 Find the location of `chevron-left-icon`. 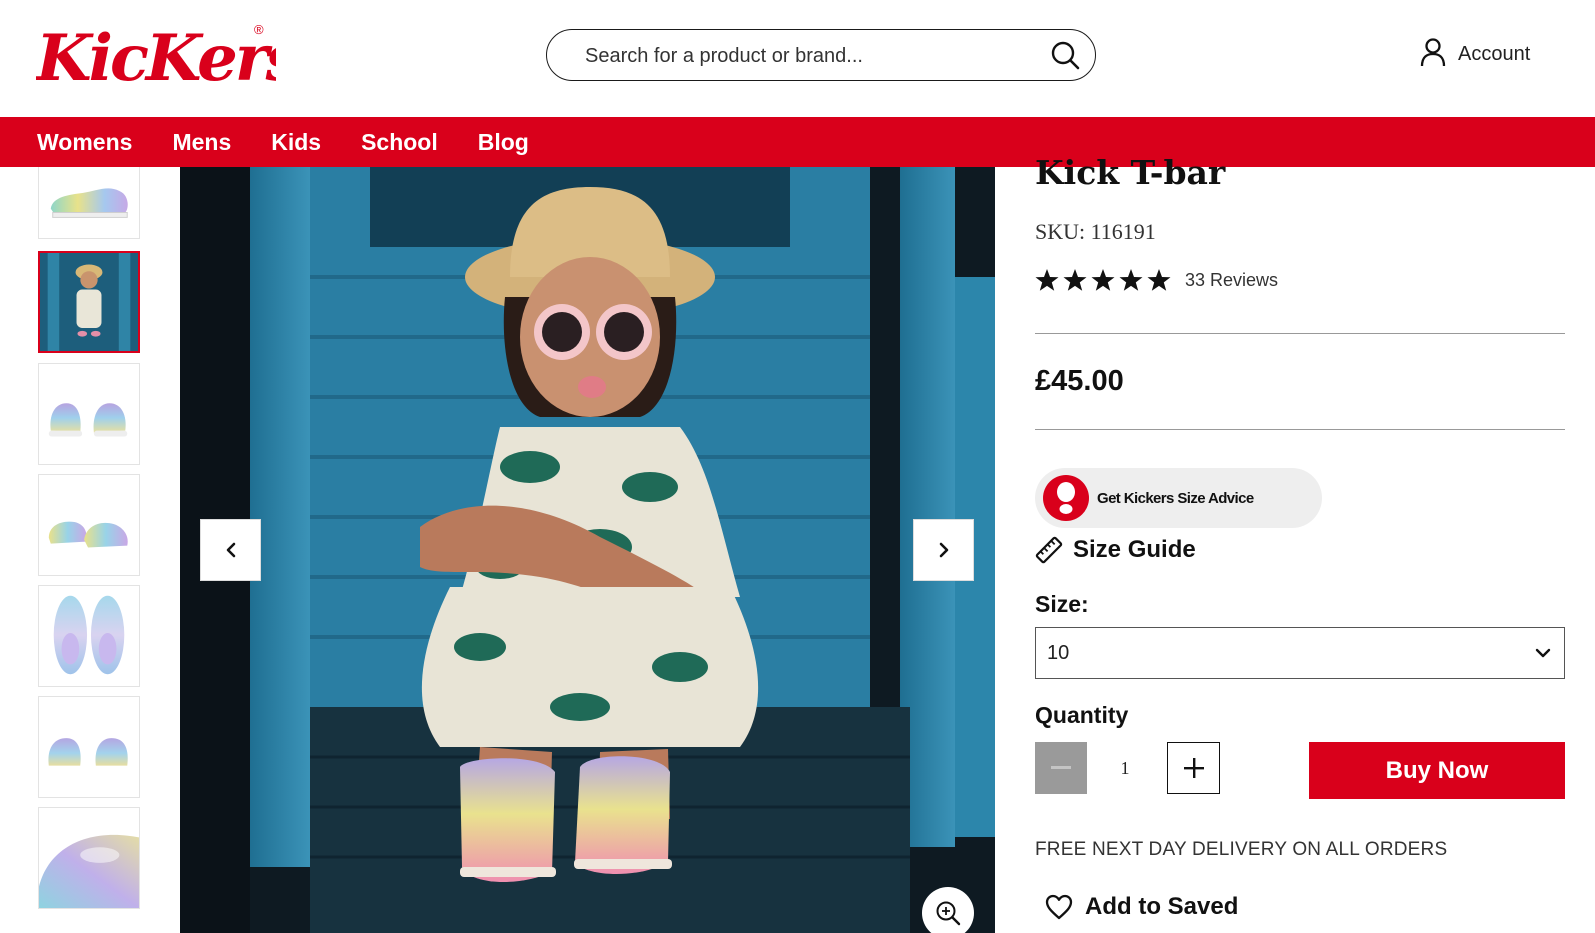

chevron-left-icon is located at coordinates (230, 550).